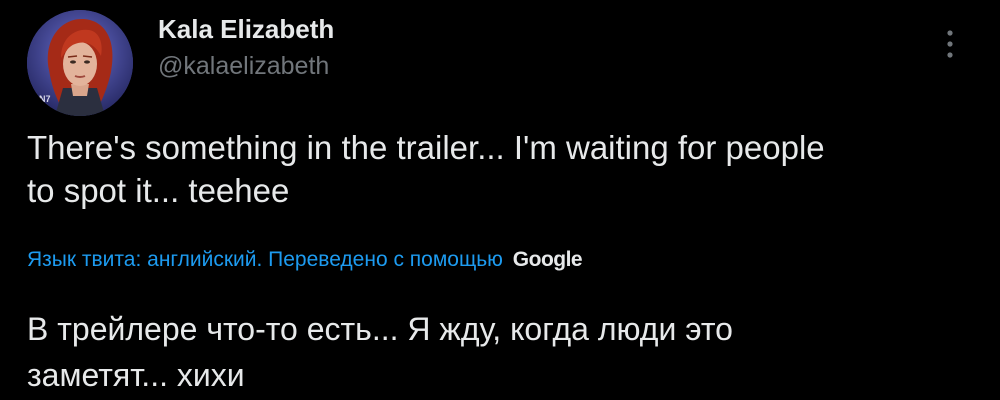 This screenshot has height=400, width=1000. What do you see at coordinates (158, 190) in the screenshot?
I see `tweet-text-line: to spot it... teehee` at bounding box center [158, 190].